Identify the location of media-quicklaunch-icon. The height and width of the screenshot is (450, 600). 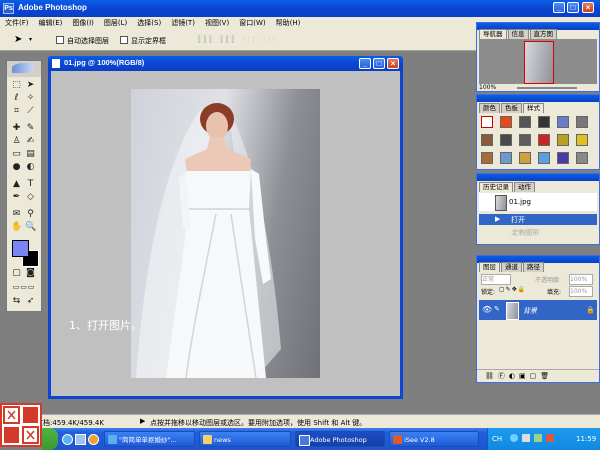
(93, 439).